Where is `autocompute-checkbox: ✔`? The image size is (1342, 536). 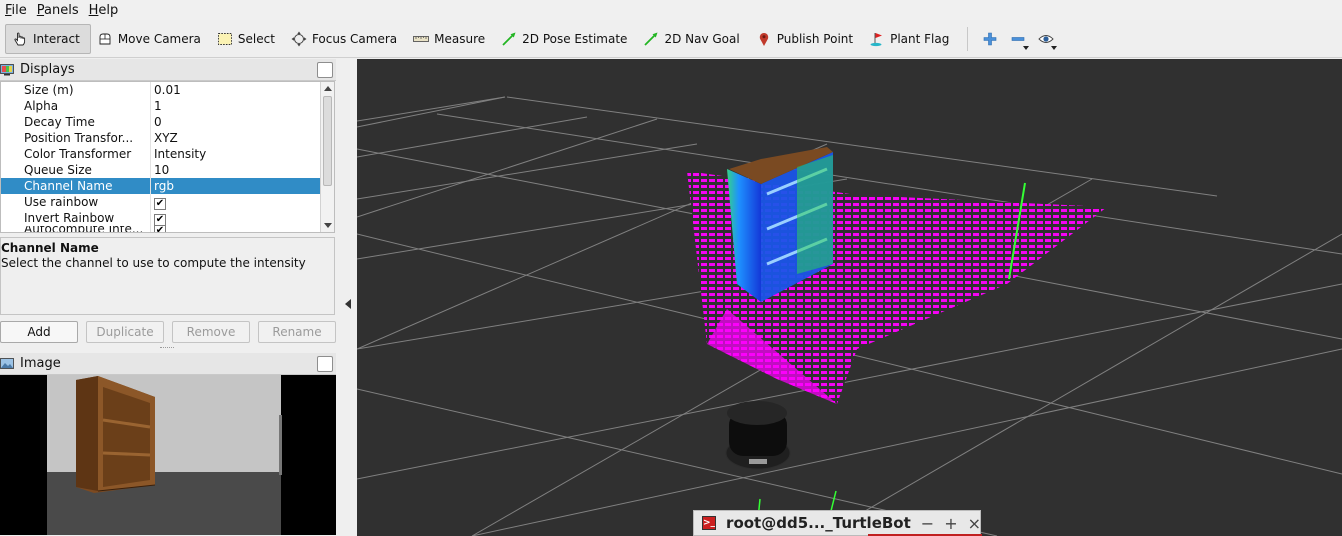
autocompute-checkbox: ✔ is located at coordinates (160, 229).